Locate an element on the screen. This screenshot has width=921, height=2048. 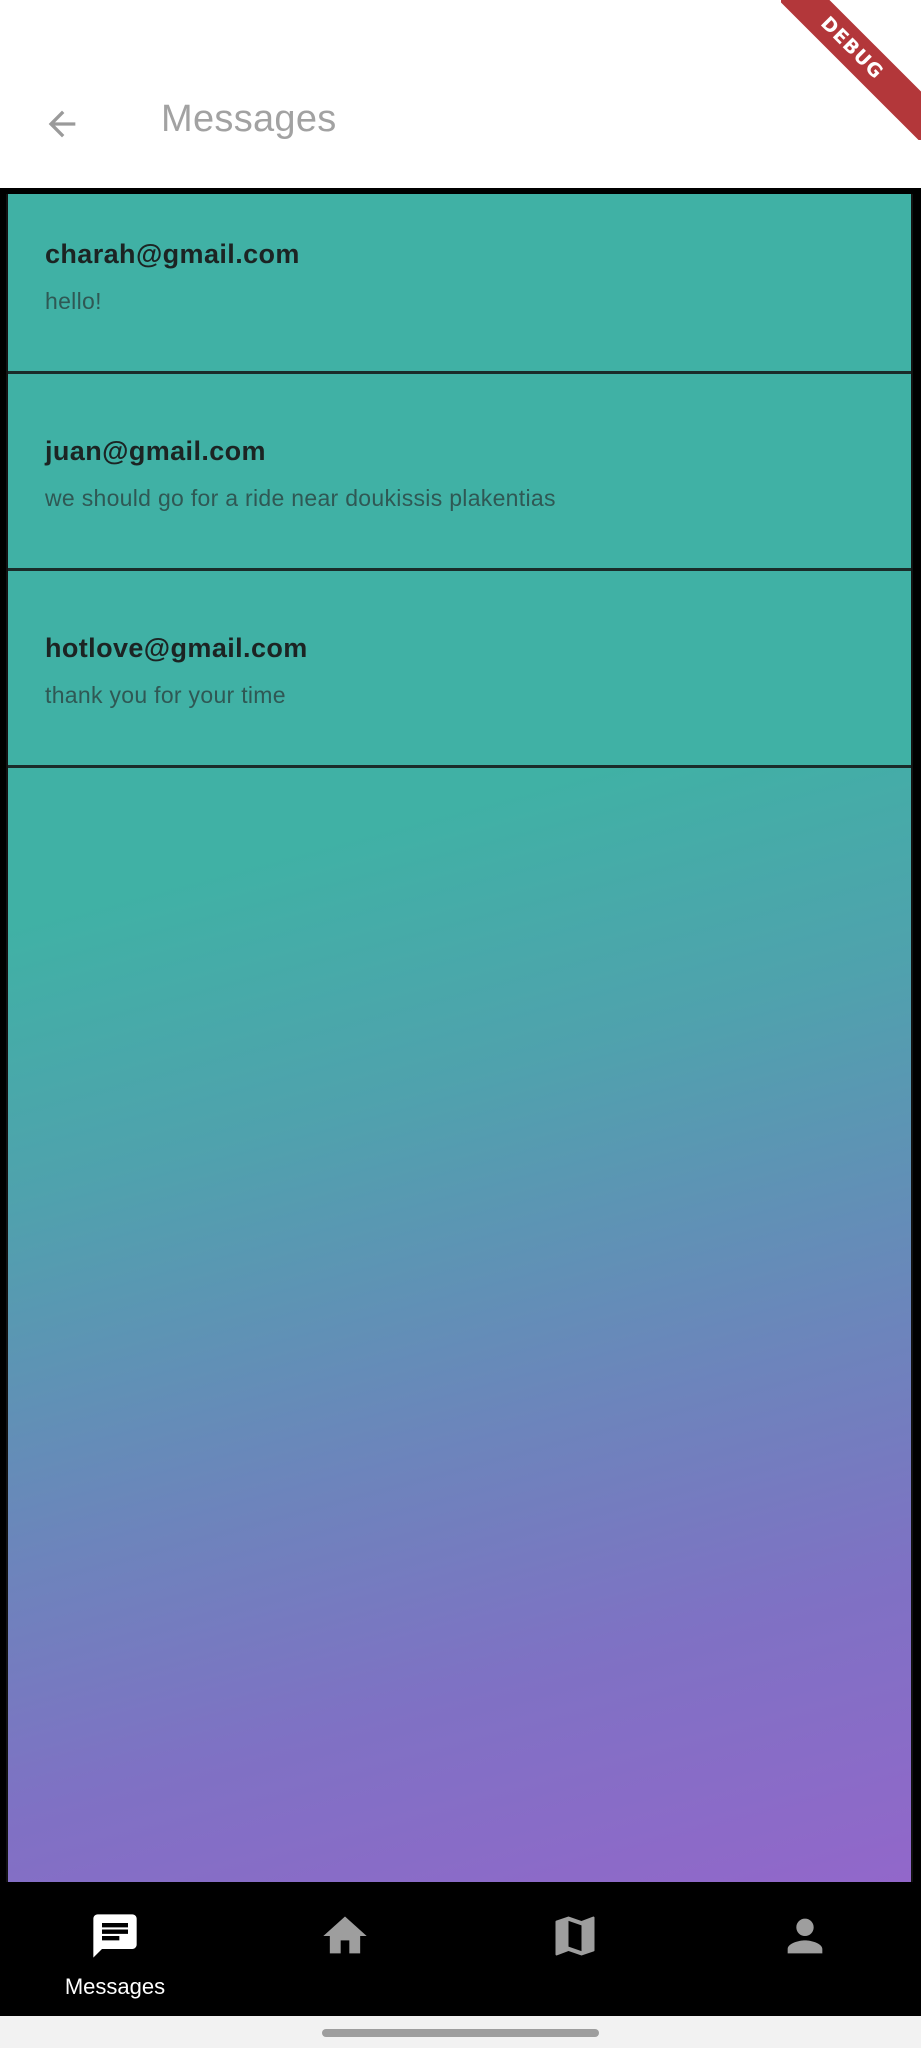
message-sender: hotlove@gmail.com is located at coordinates (176, 648).